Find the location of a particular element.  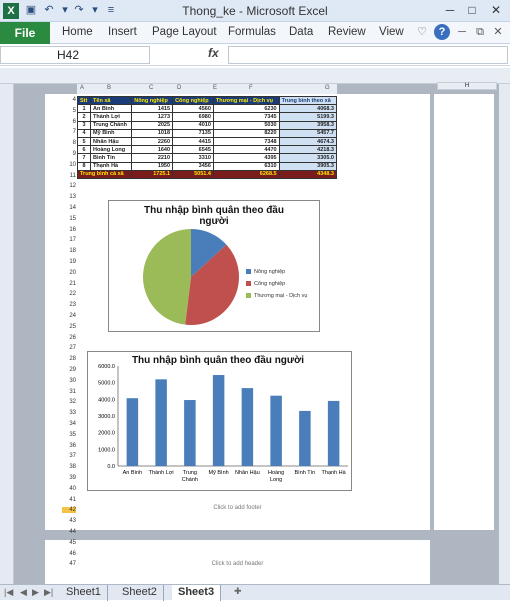

header-cell: Tên xã is located at coordinates (111, 100).